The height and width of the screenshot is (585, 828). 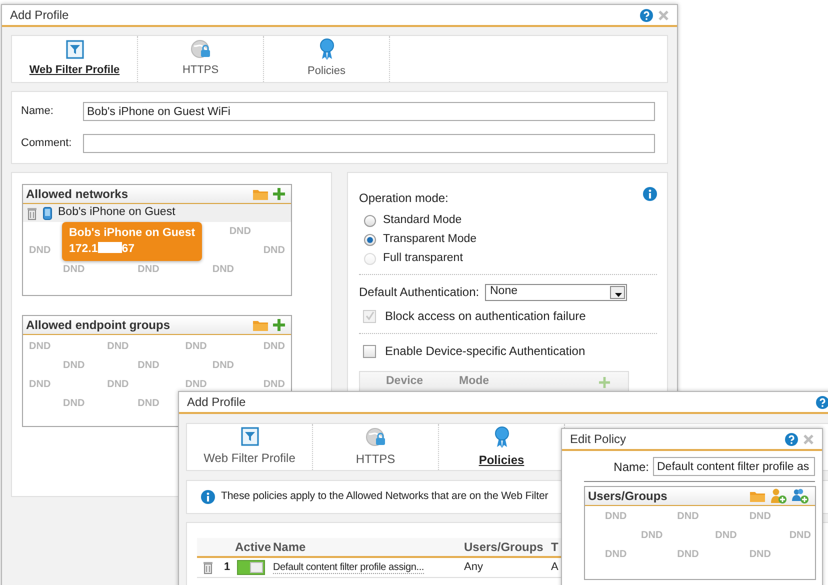 What do you see at coordinates (290, 547) in the screenshot?
I see `column-header: Name` at bounding box center [290, 547].